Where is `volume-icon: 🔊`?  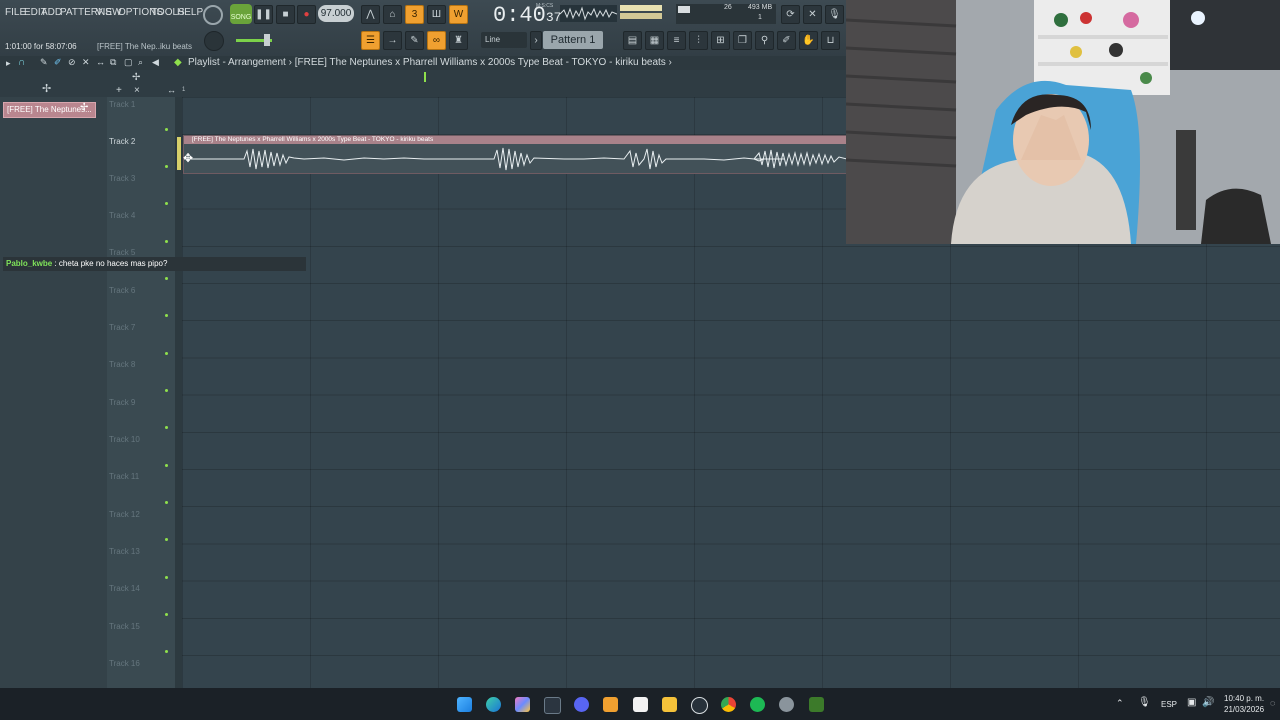 volume-icon: 🔊 is located at coordinates (1208, 702).